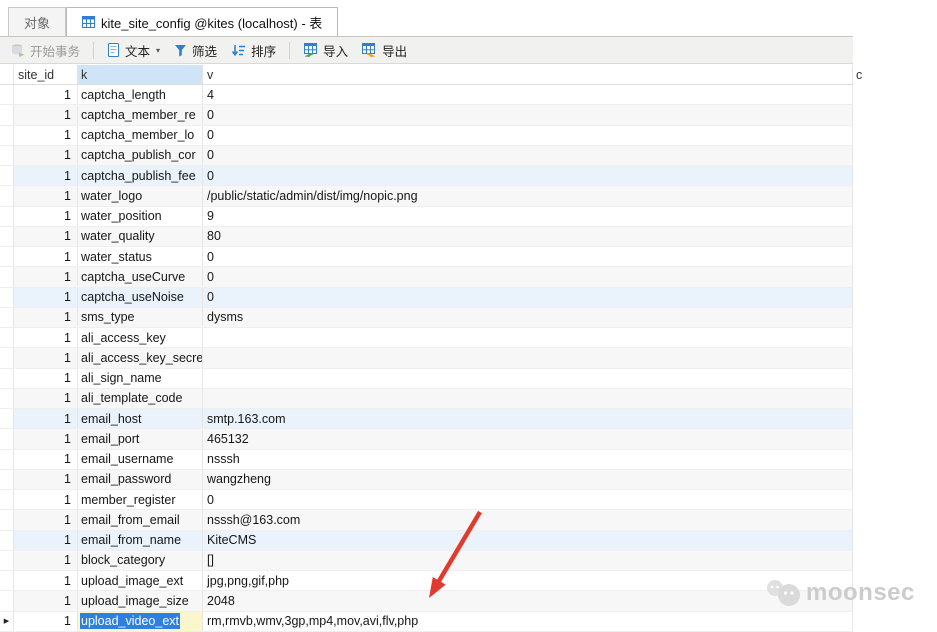 This screenshot has height=632, width=937. I want to click on table-row: 1 ali_template_code, so click(426, 398).